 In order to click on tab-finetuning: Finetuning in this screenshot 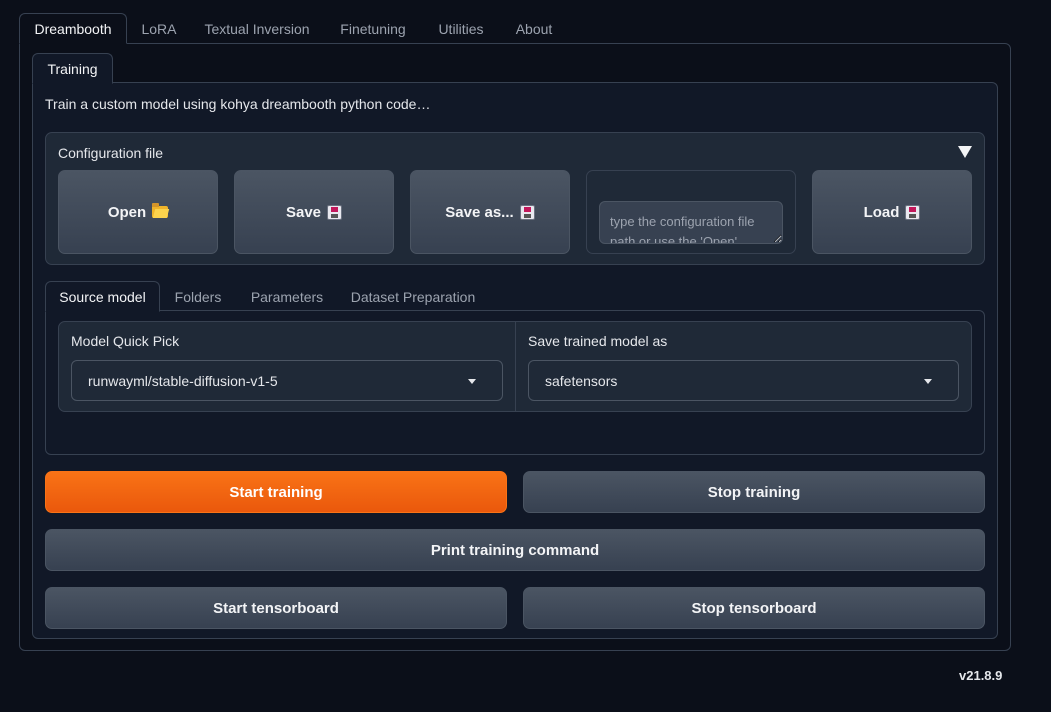, I will do `click(373, 28)`.